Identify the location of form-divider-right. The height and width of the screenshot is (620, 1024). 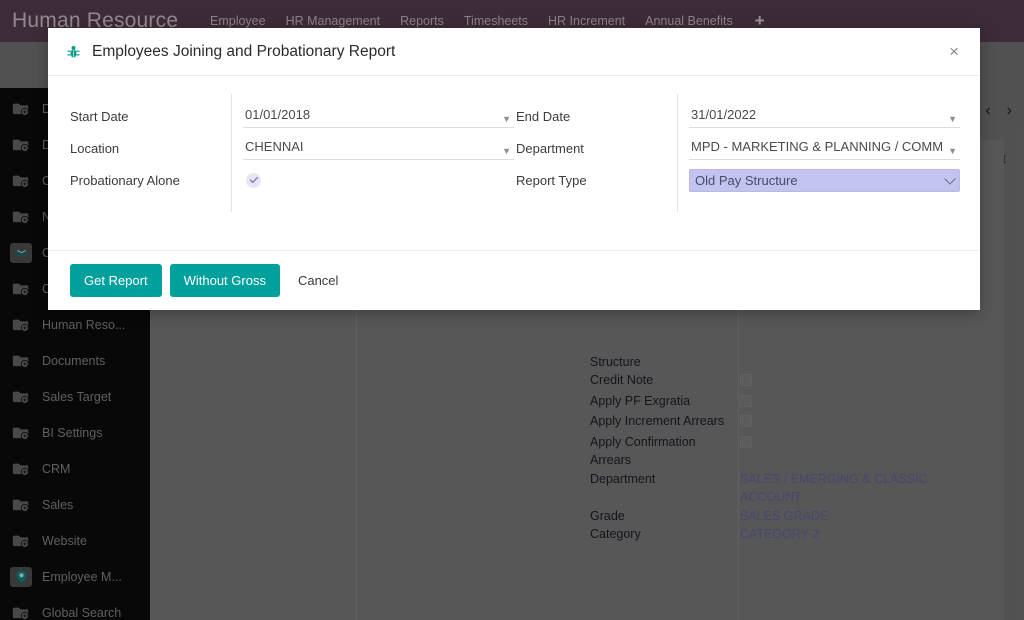
(677, 153).